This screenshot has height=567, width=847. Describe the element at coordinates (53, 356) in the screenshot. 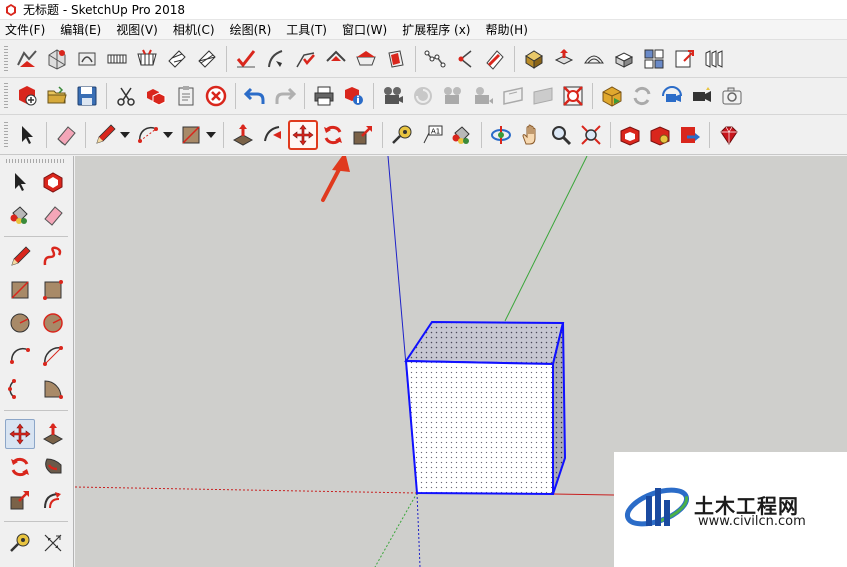

I see `left-2point-arc-tool` at that location.